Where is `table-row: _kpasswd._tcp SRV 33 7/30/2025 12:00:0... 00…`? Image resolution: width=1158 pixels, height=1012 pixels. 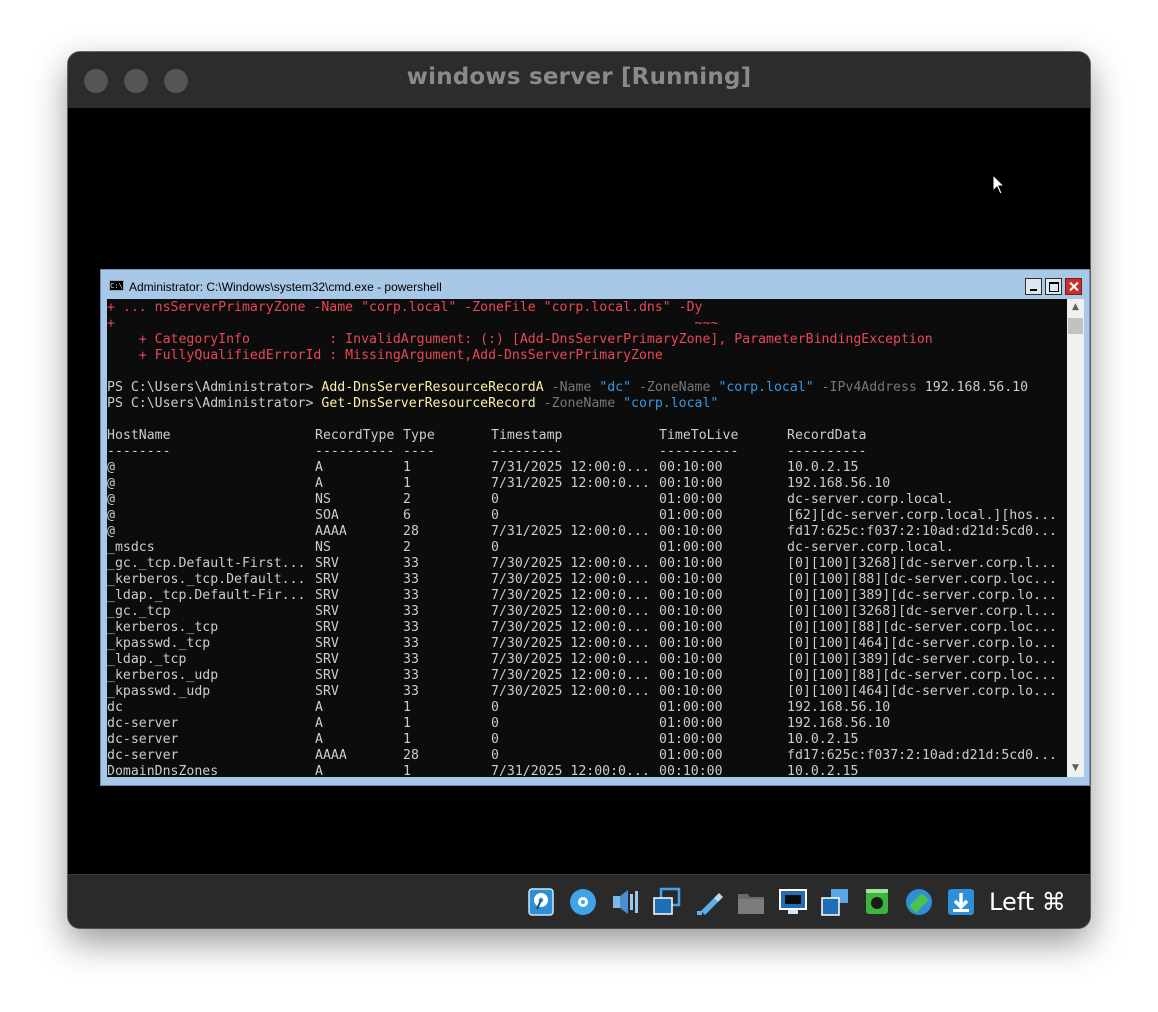 table-row: _kpasswd._tcp SRV 33 7/30/2025 12:00:0... 00… is located at coordinates (587, 644).